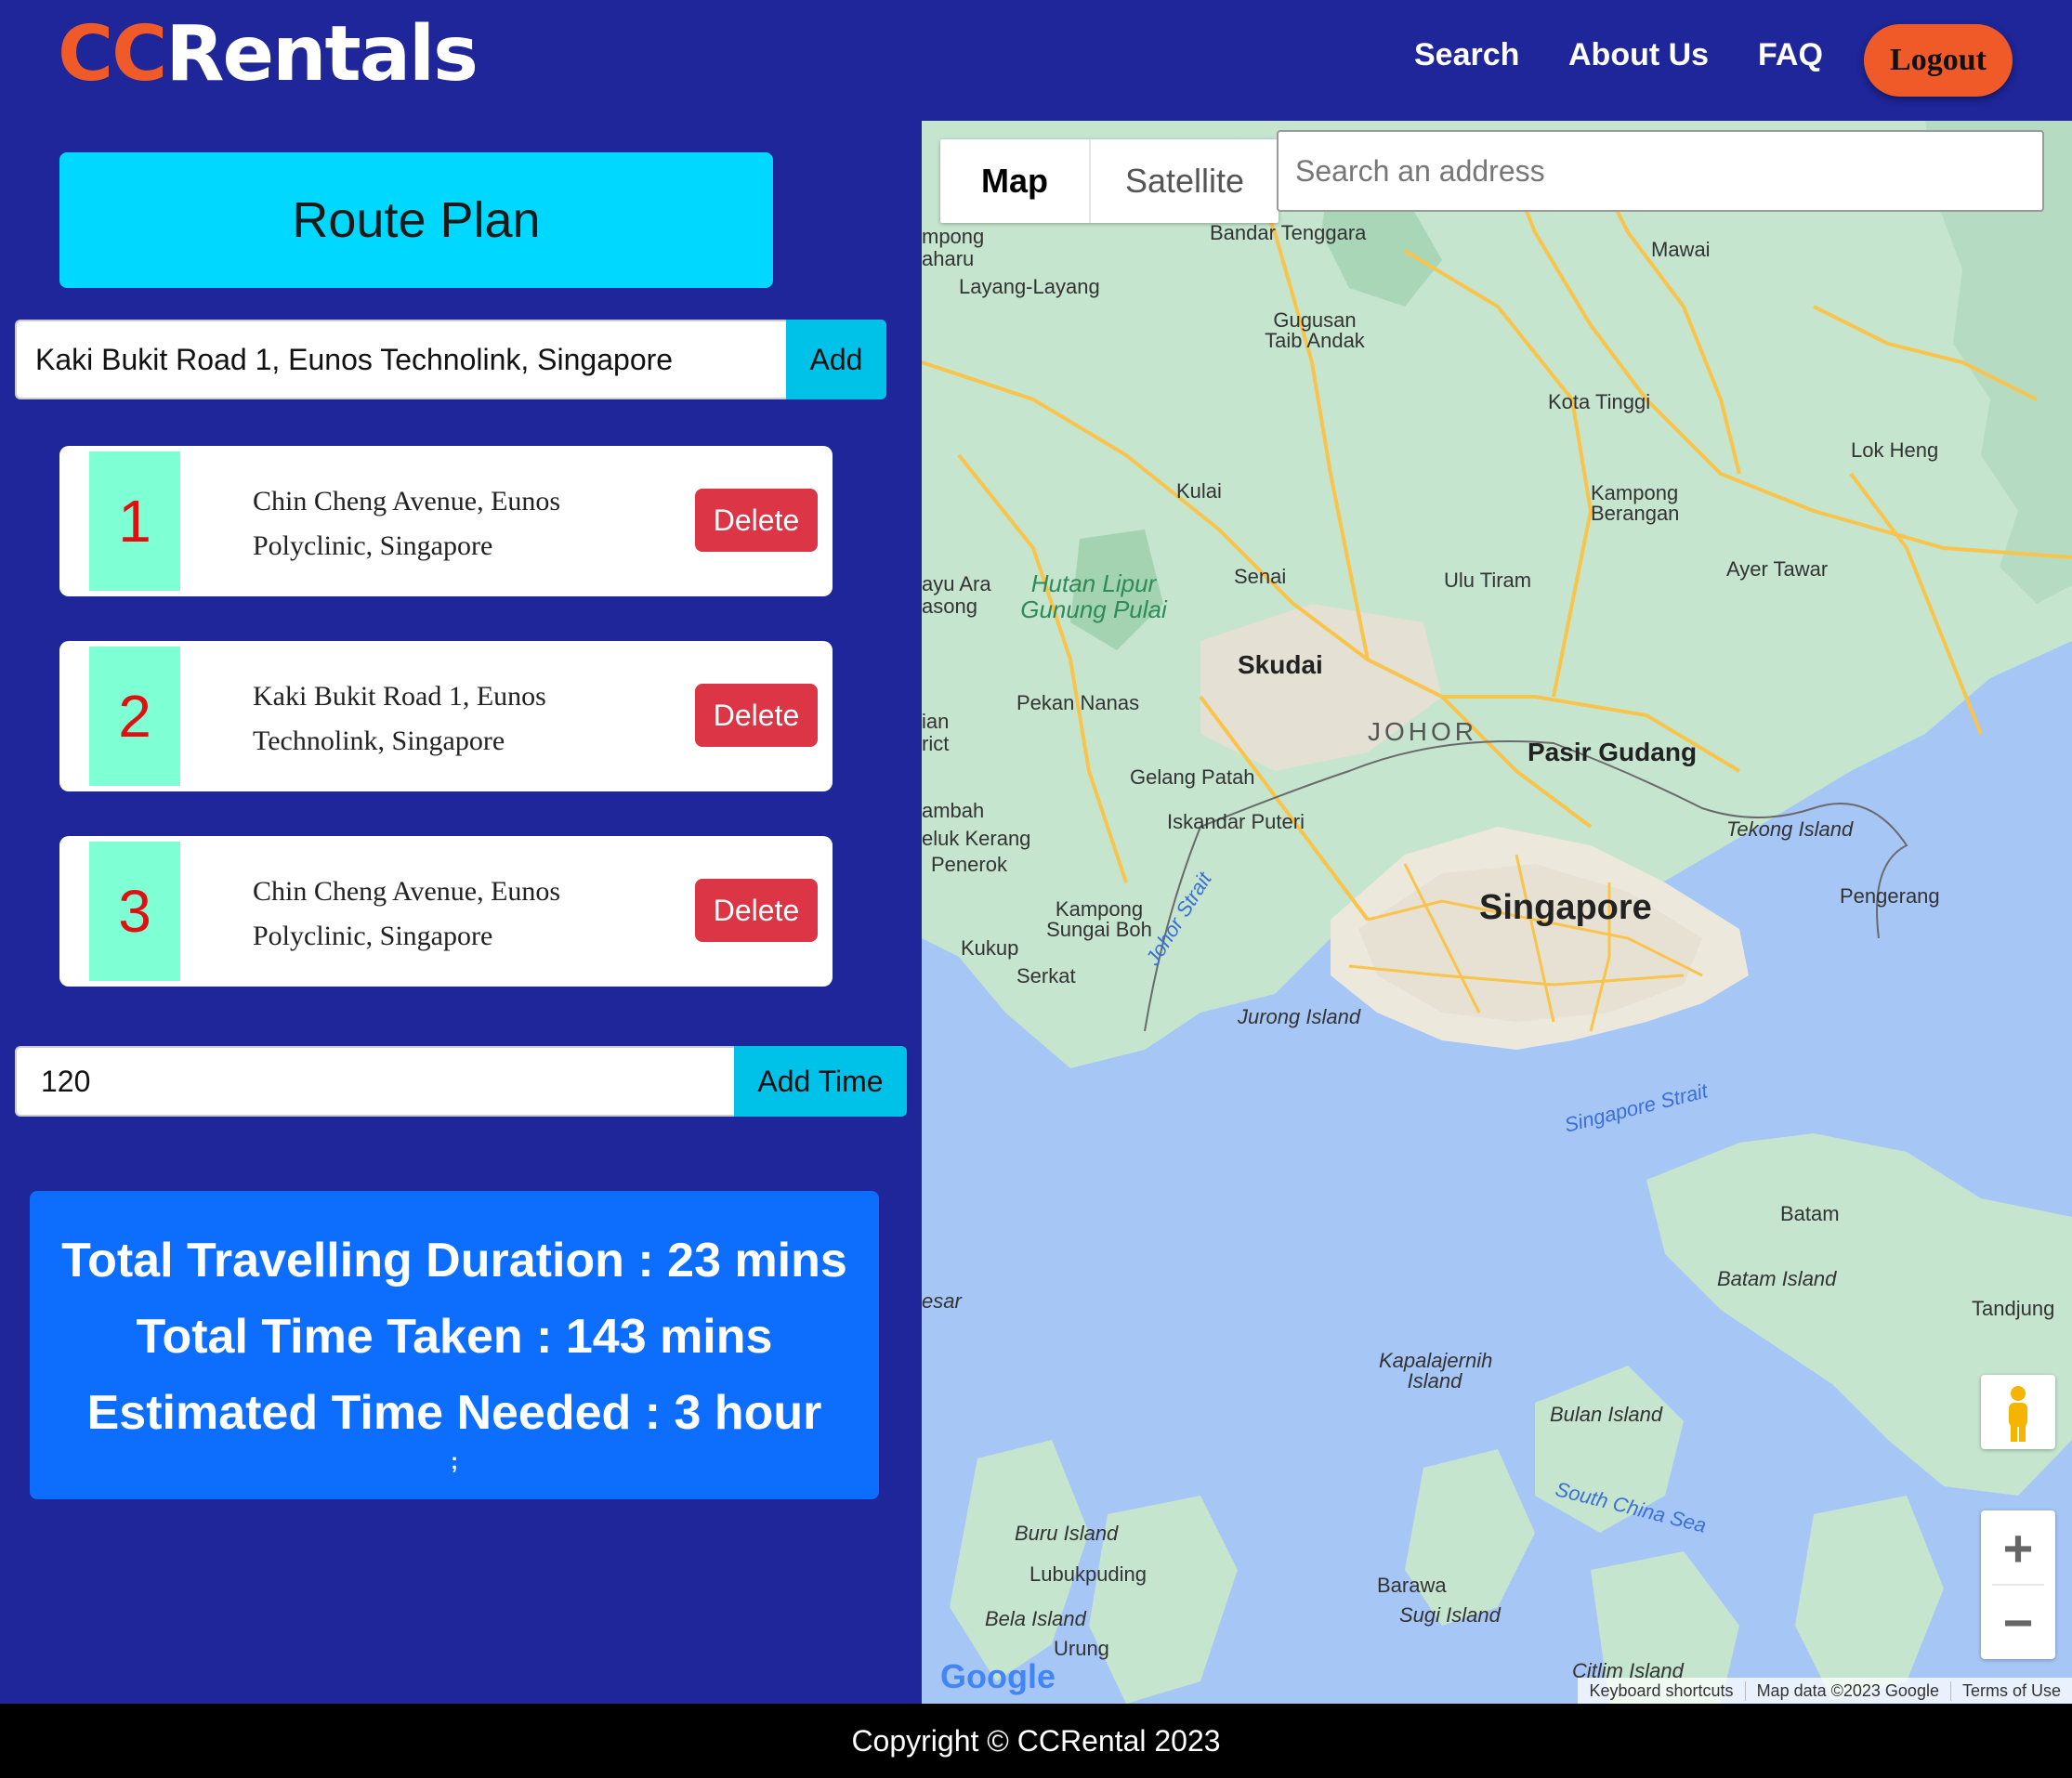  I want to click on terms-of-use-link: Terms of Use, so click(2010, 1690).